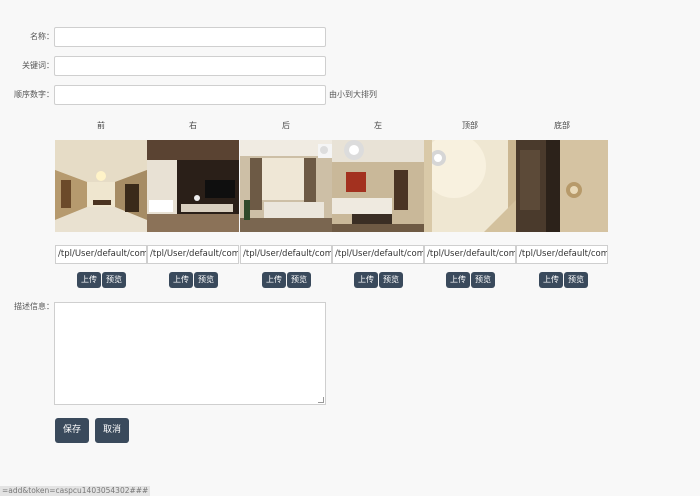 The width and height of the screenshot is (700, 496). What do you see at coordinates (286, 186) in the screenshot?
I see `face-image-back` at bounding box center [286, 186].